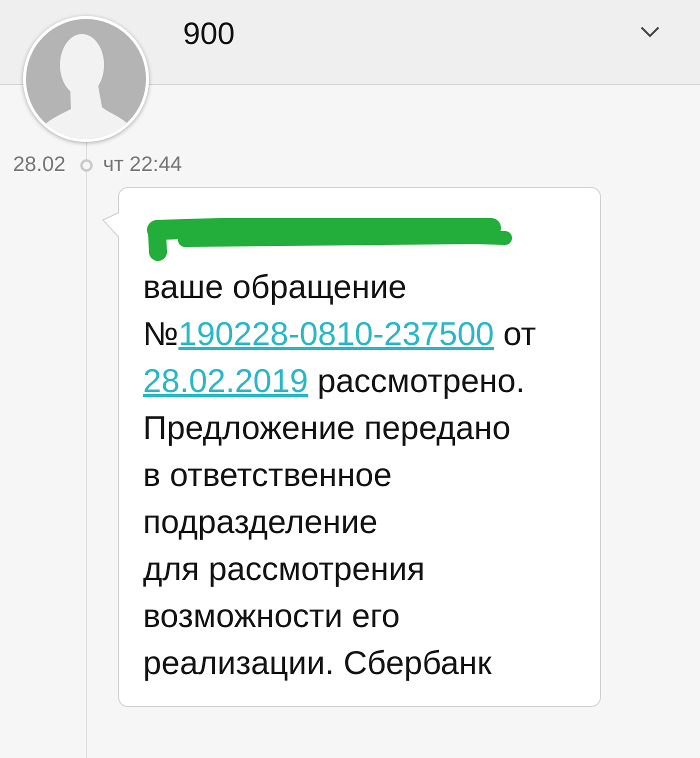  Describe the element at coordinates (225, 380) in the screenshot. I see `message-link: 28.02.2019` at that location.